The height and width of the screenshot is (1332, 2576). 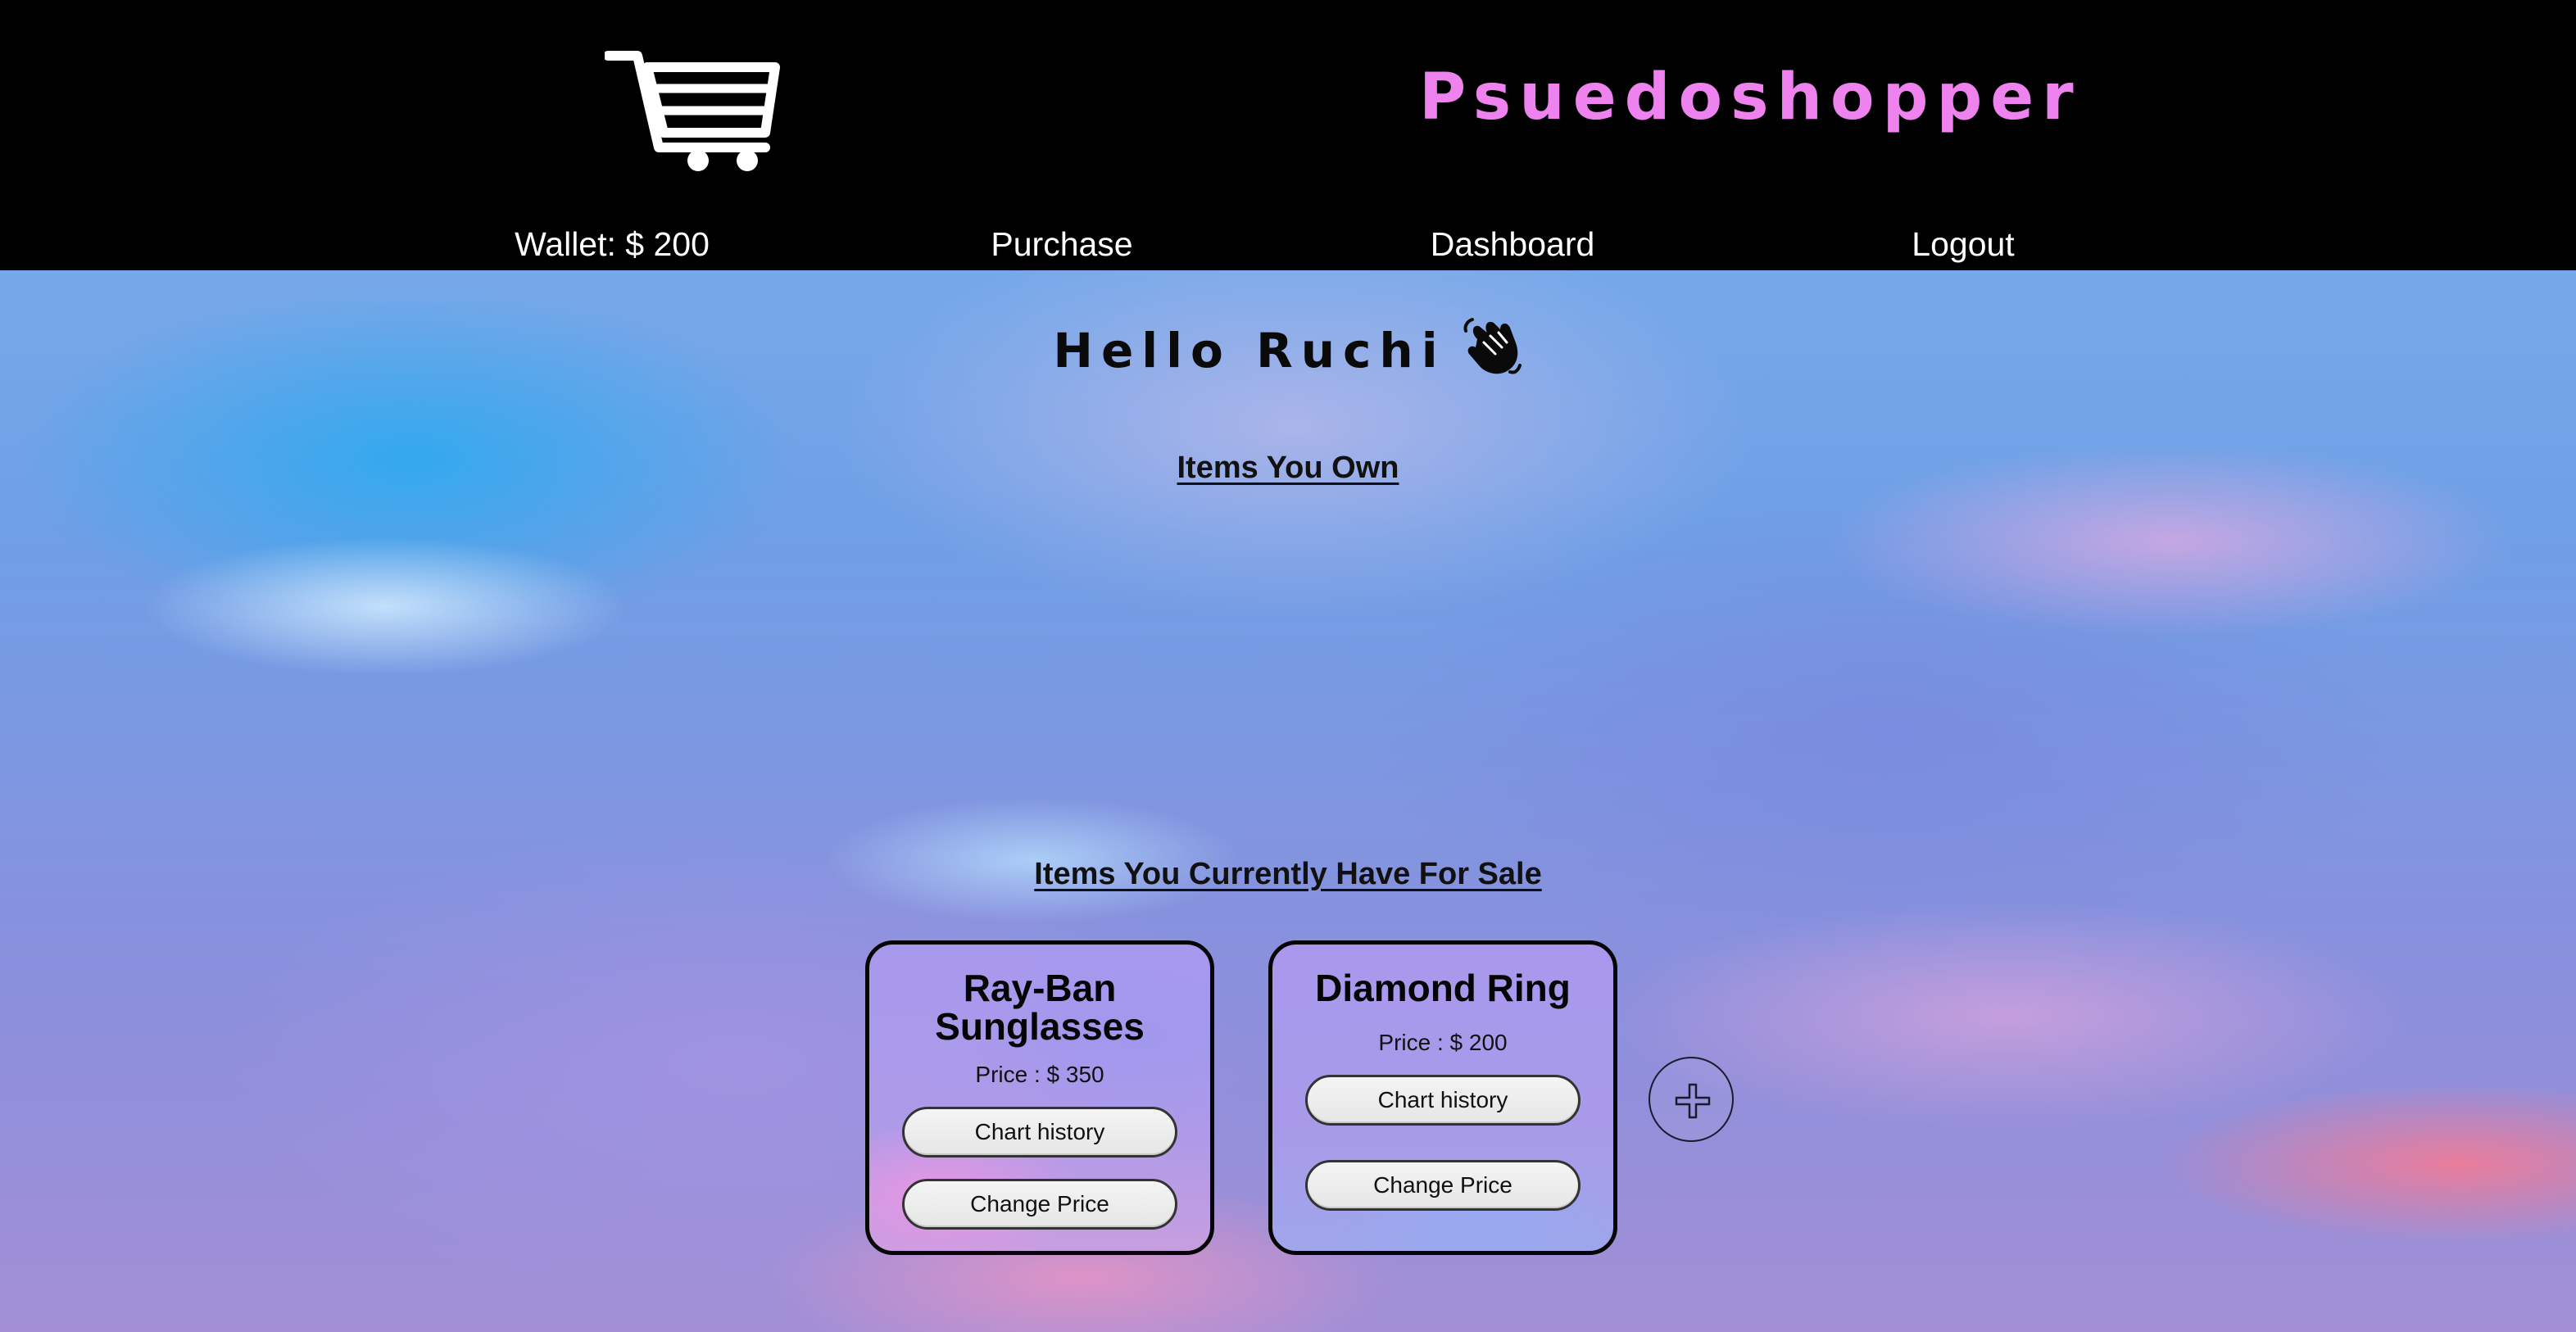 I want to click on shopping-cart-icon, so click(x=694, y=110).